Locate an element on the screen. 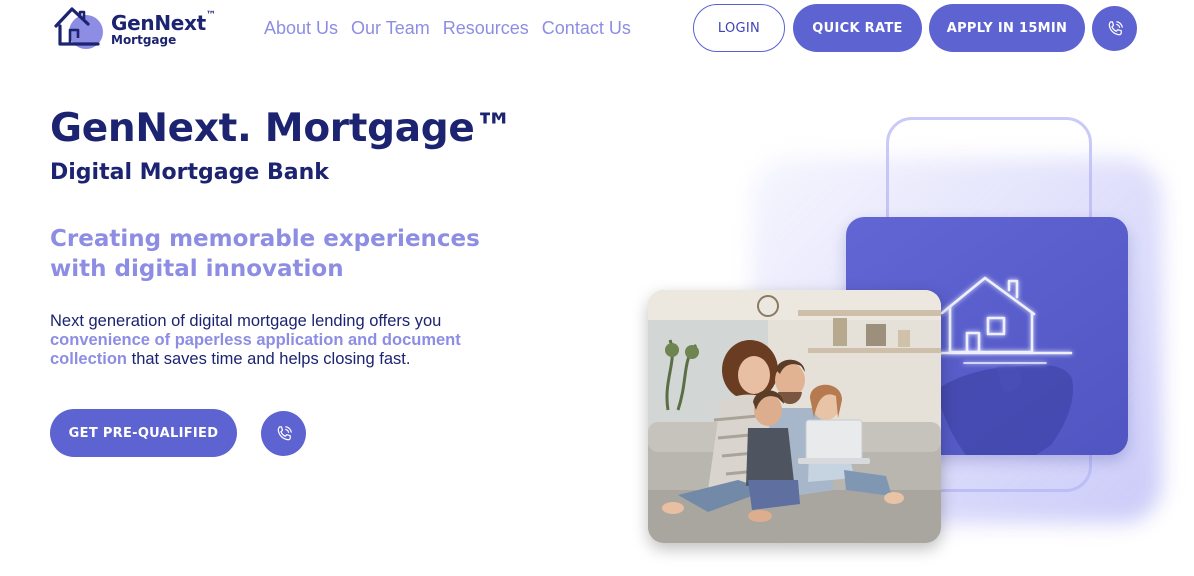 The height and width of the screenshot is (576, 1194). apply-button: APPLY IN 15MIN is located at coordinates (1007, 28).